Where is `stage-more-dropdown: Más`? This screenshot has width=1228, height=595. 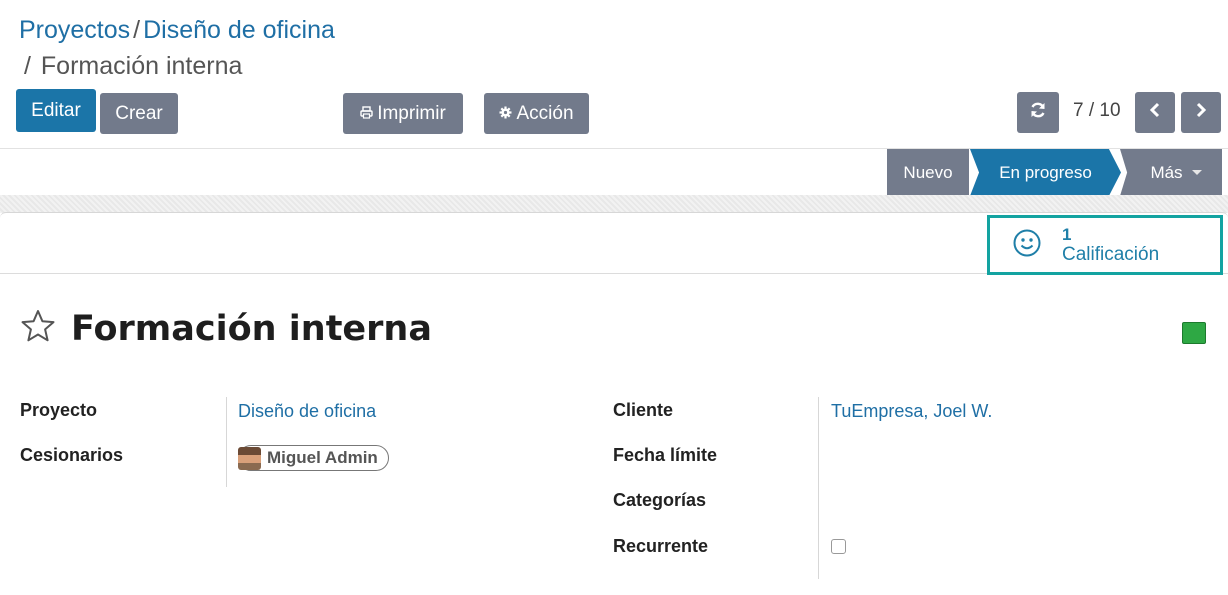 stage-more-dropdown: Más is located at coordinates (1171, 172).